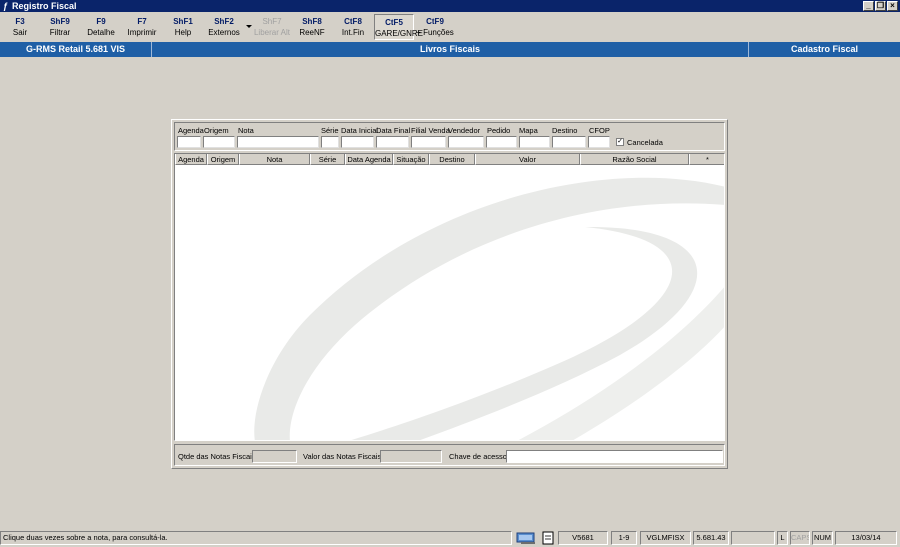 The width and height of the screenshot is (900, 547). Describe the element at coordinates (548, 538) in the screenshot. I see `document-icon` at that location.